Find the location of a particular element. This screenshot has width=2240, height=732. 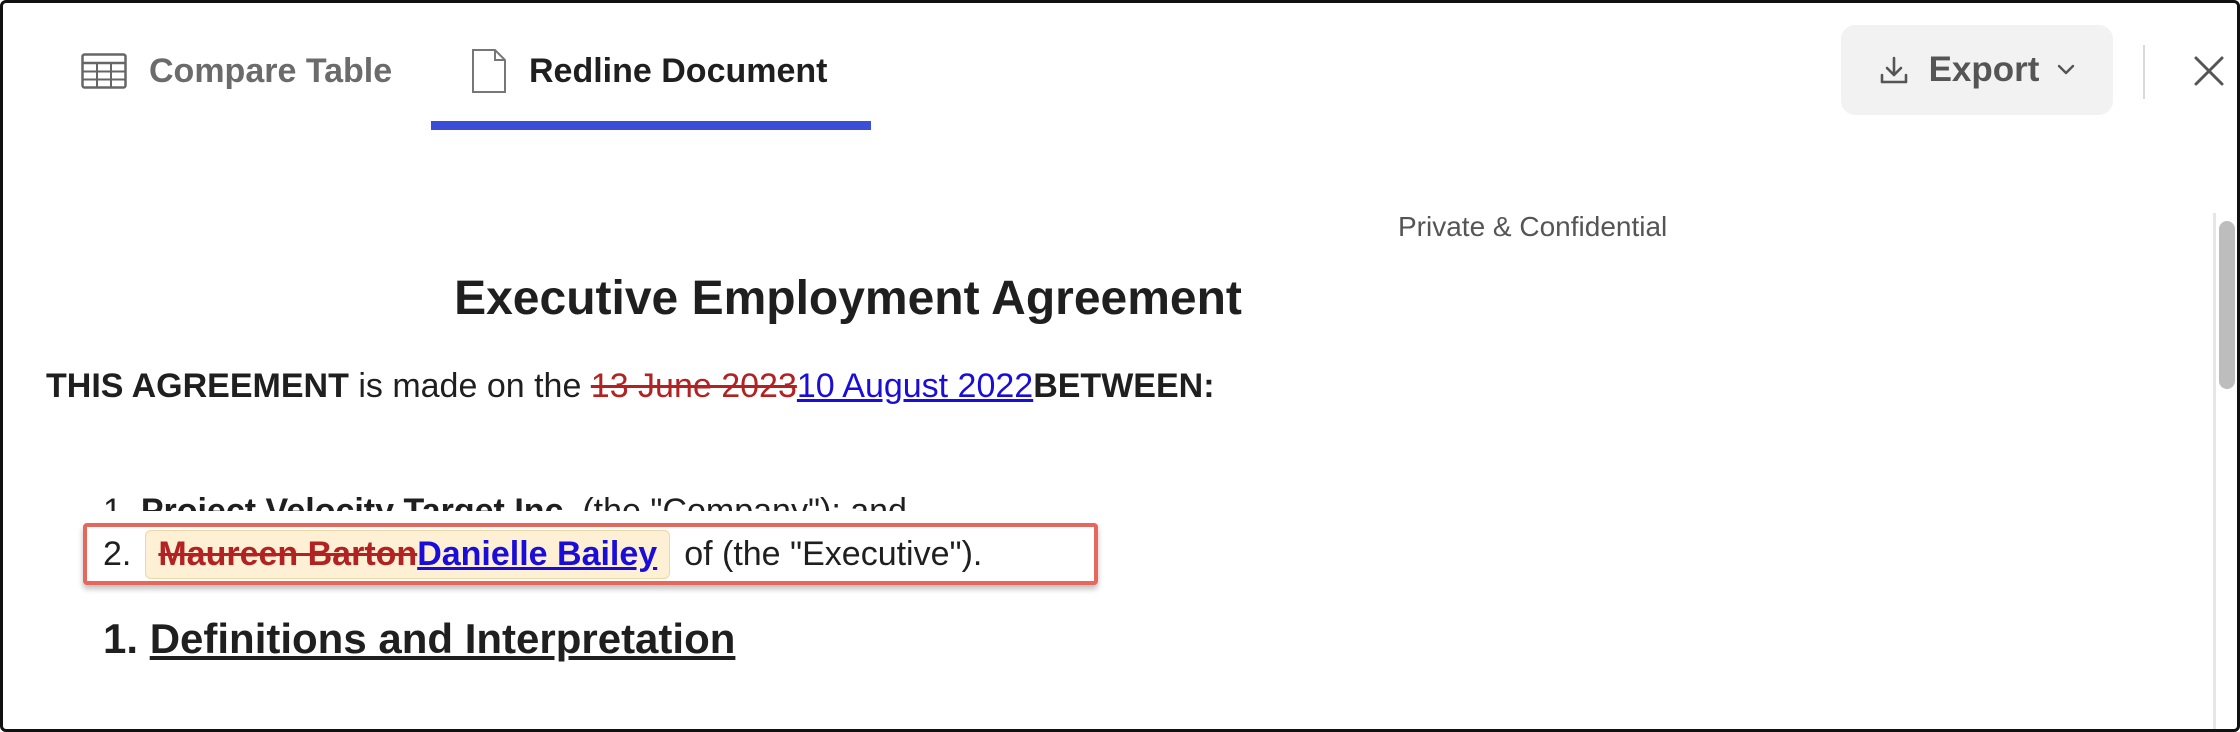

tab-redline-label: Redline Document is located at coordinates (678, 70).